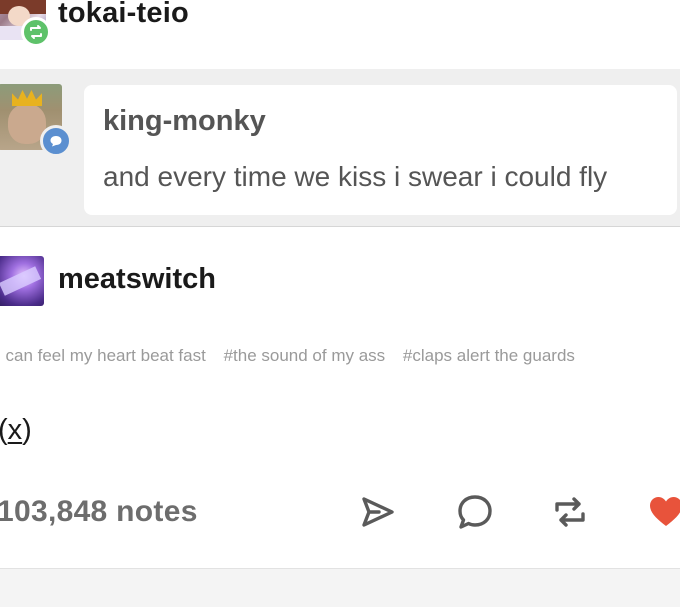 The width and height of the screenshot is (680, 607). Describe the element at coordinates (4, 430) in the screenshot. I see `source-paren-open: (` at that location.